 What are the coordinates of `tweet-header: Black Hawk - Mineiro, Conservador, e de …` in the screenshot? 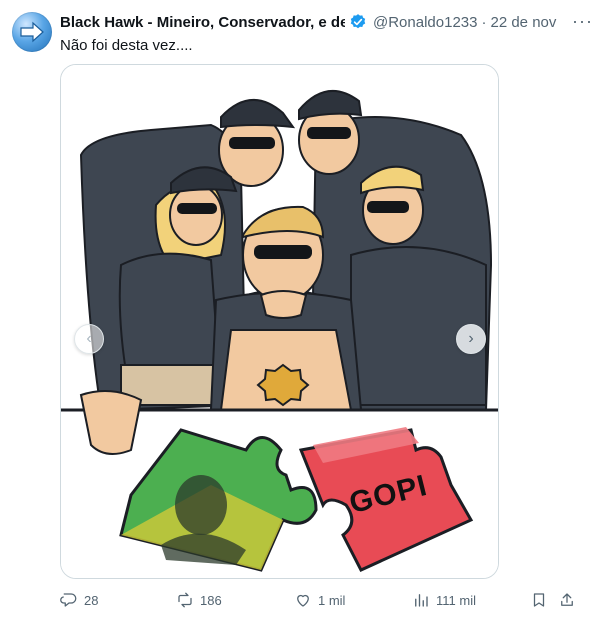 It's located at (327, 22).